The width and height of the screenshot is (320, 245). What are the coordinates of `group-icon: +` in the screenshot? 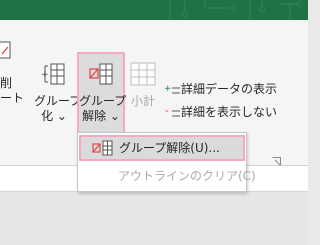 It's located at (53, 74).